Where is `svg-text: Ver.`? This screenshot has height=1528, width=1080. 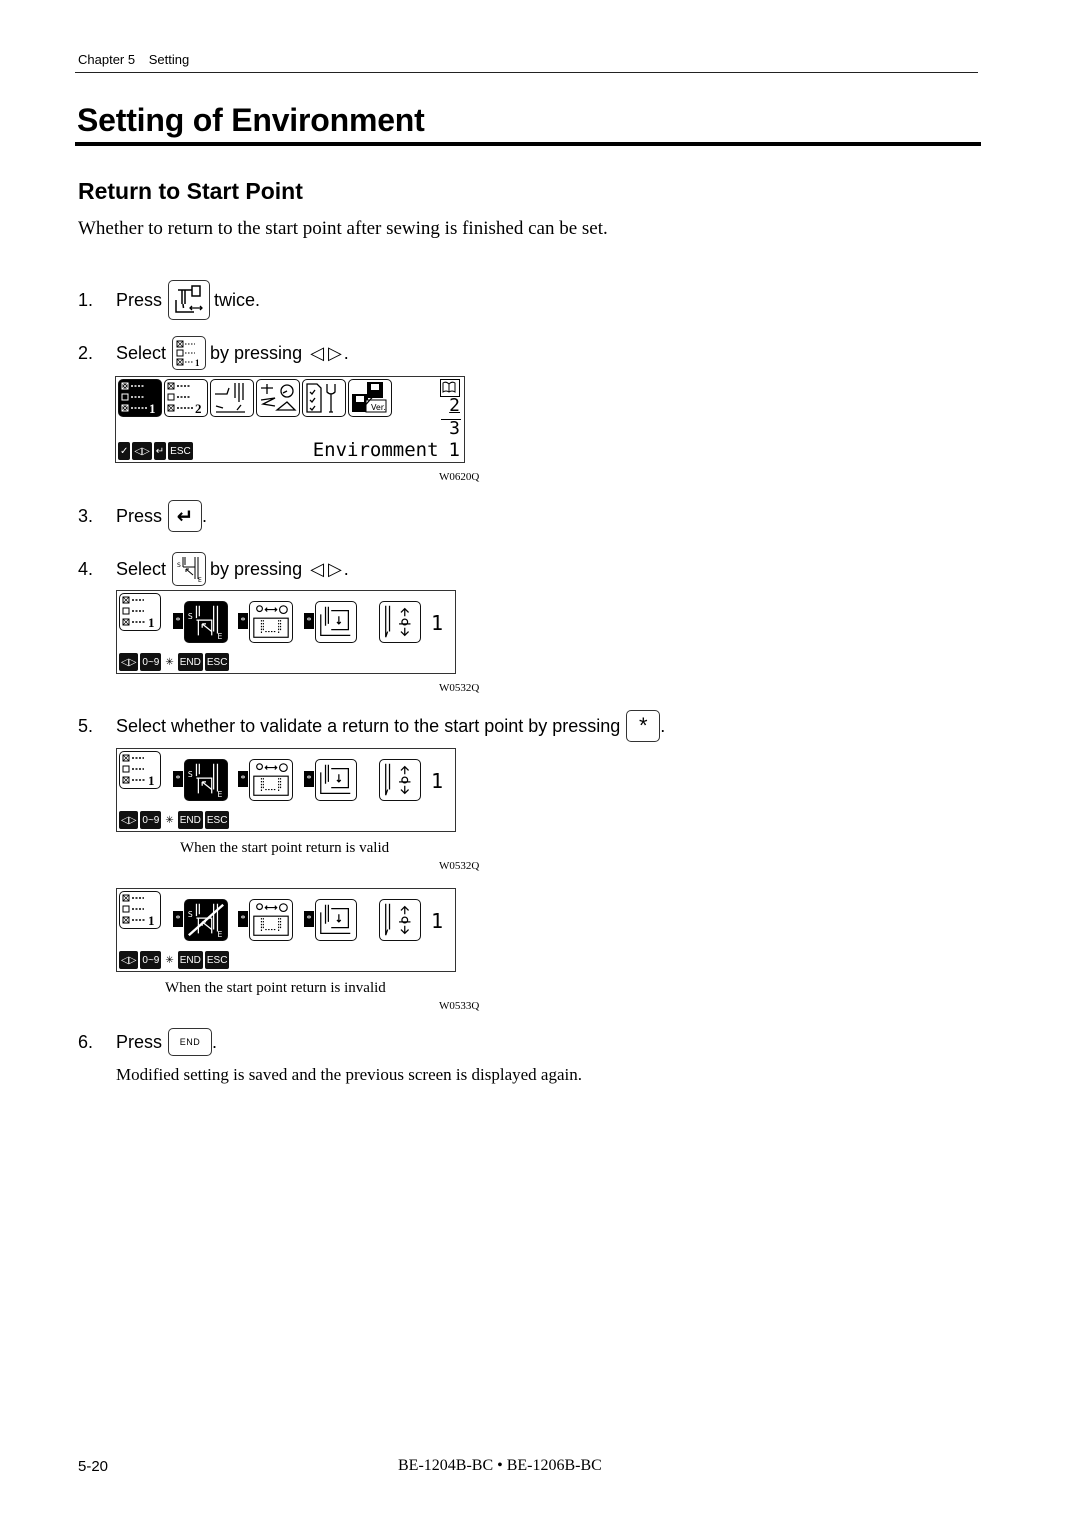
svg-text: Ver. is located at coordinates (378, 407).